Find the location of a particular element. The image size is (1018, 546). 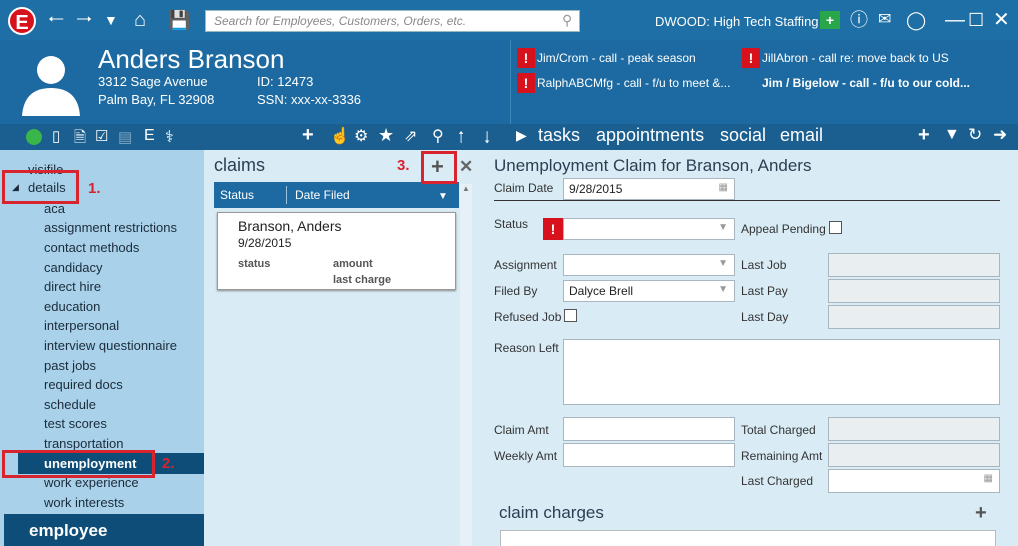

star-icon: ★ is located at coordinates (386, 135).